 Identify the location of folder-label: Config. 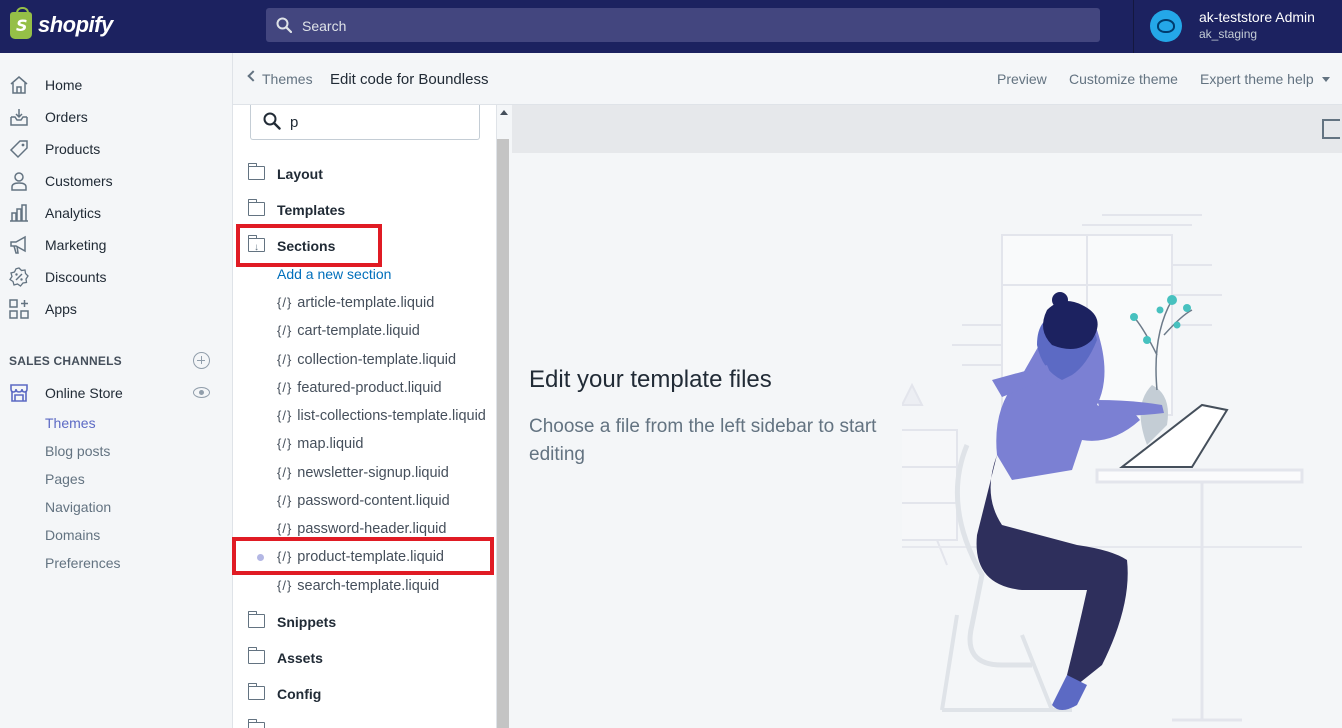
(299, 694).